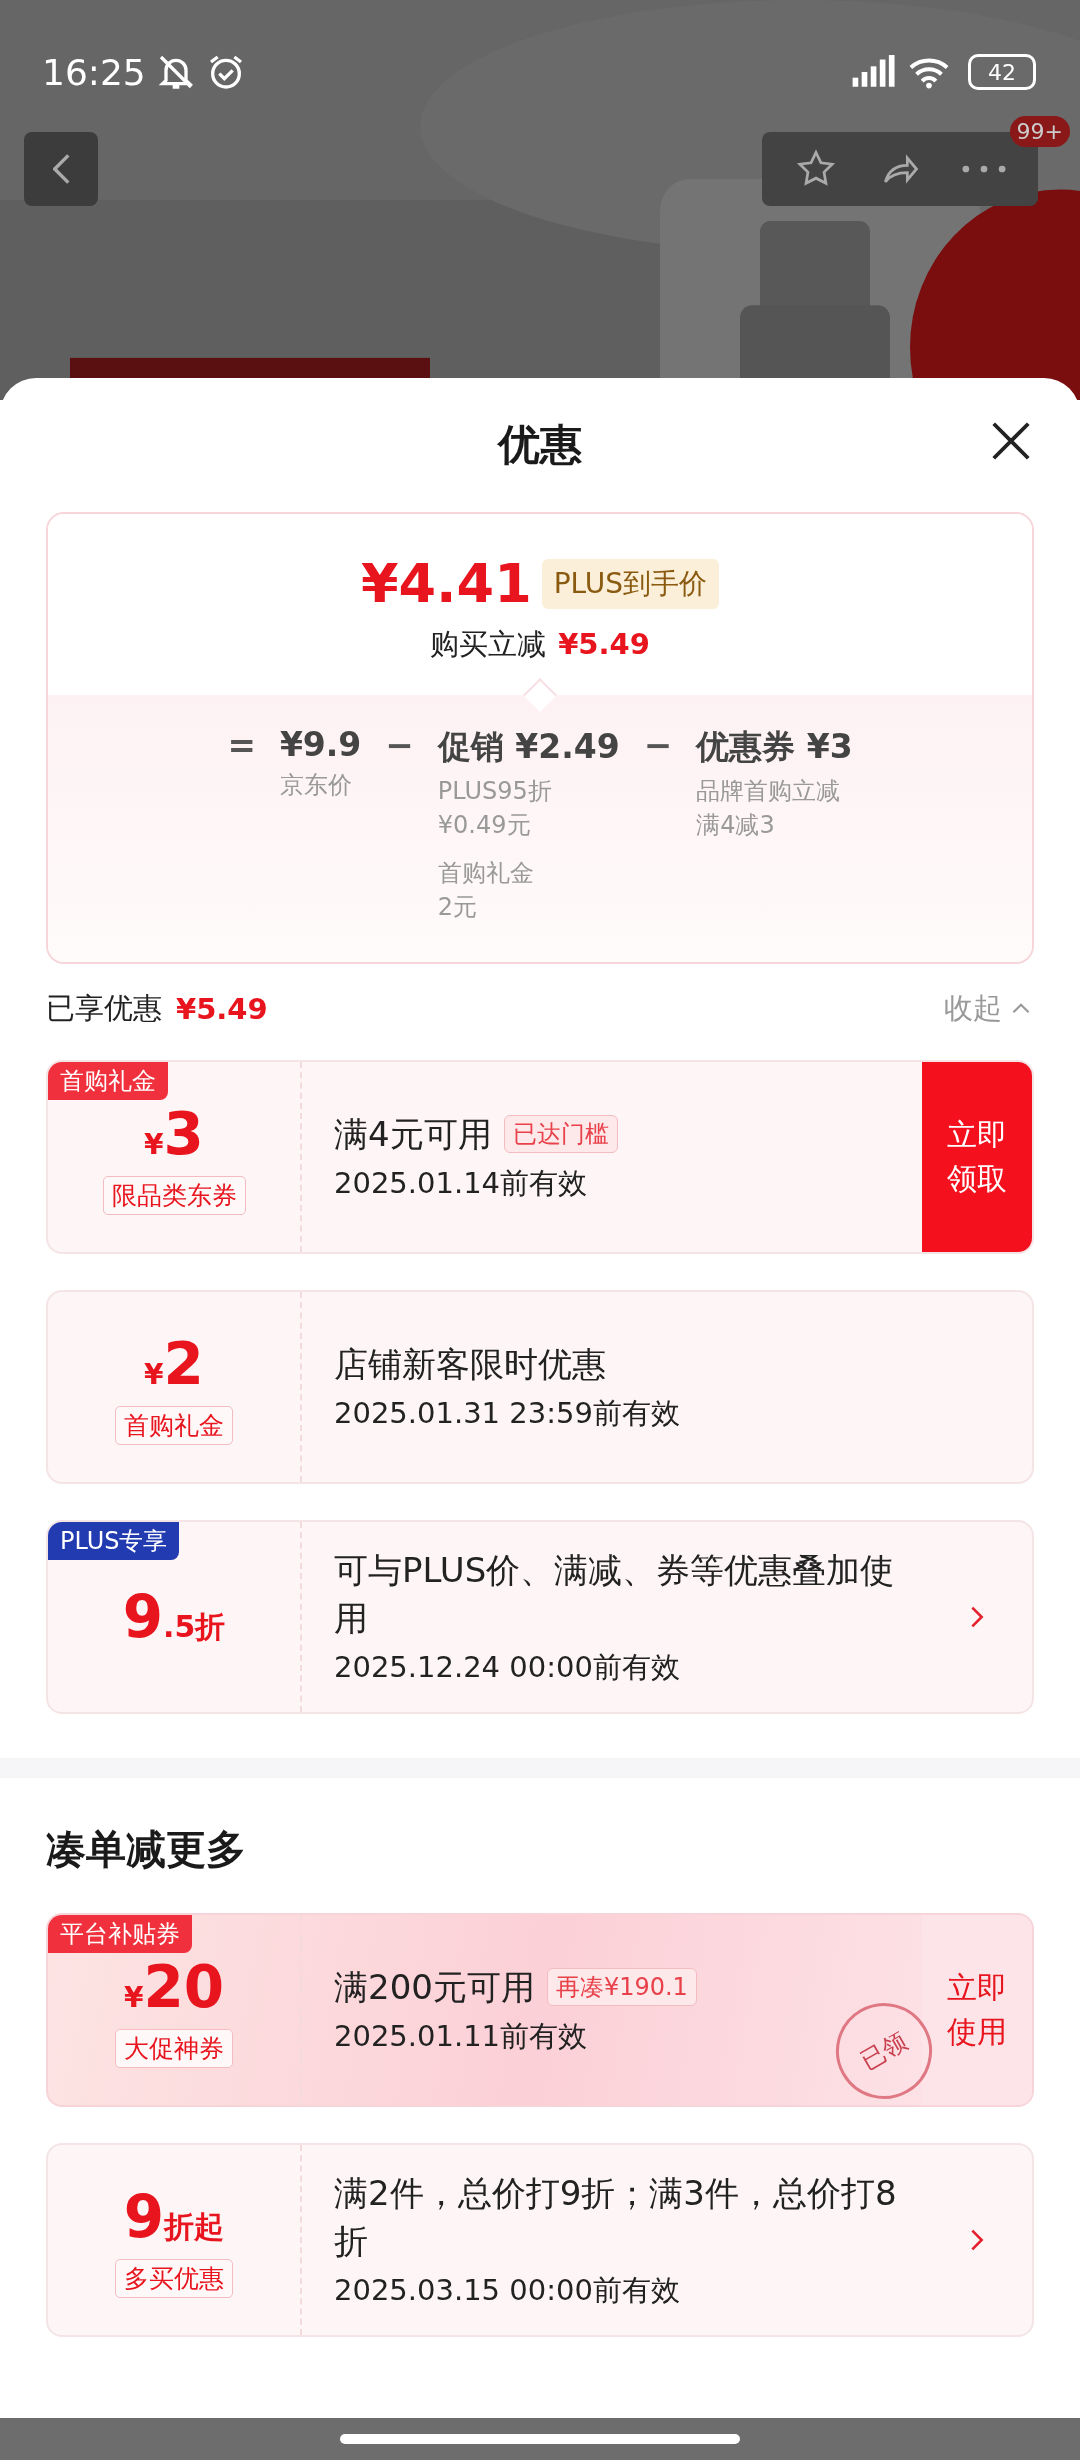  I want to click on coupon-amount: ¥3, so click(174, 1133).